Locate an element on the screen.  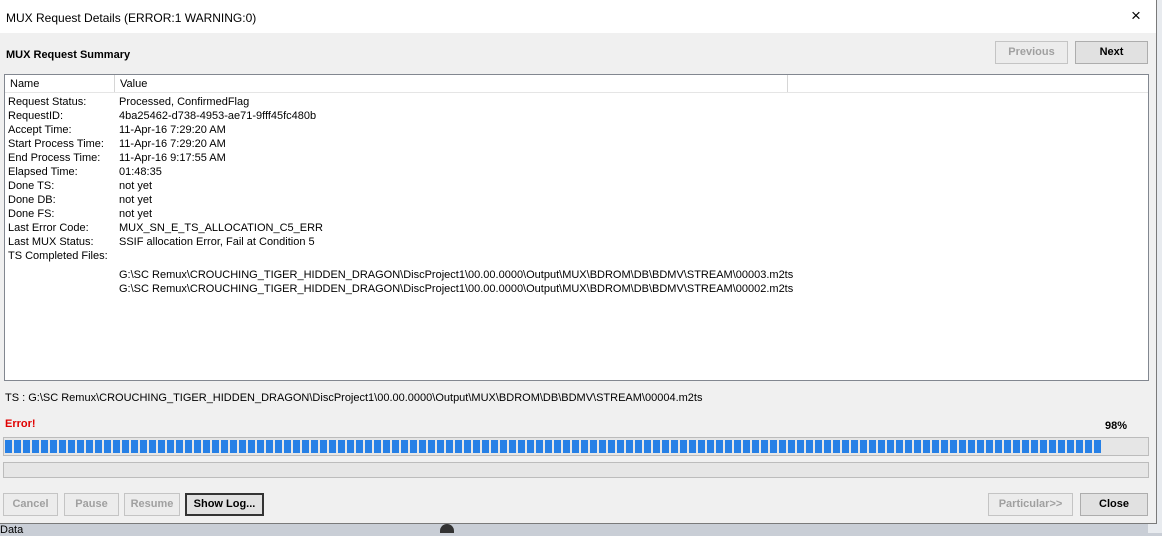
item-name: End Process Time: is located at coordinates (54, 158).